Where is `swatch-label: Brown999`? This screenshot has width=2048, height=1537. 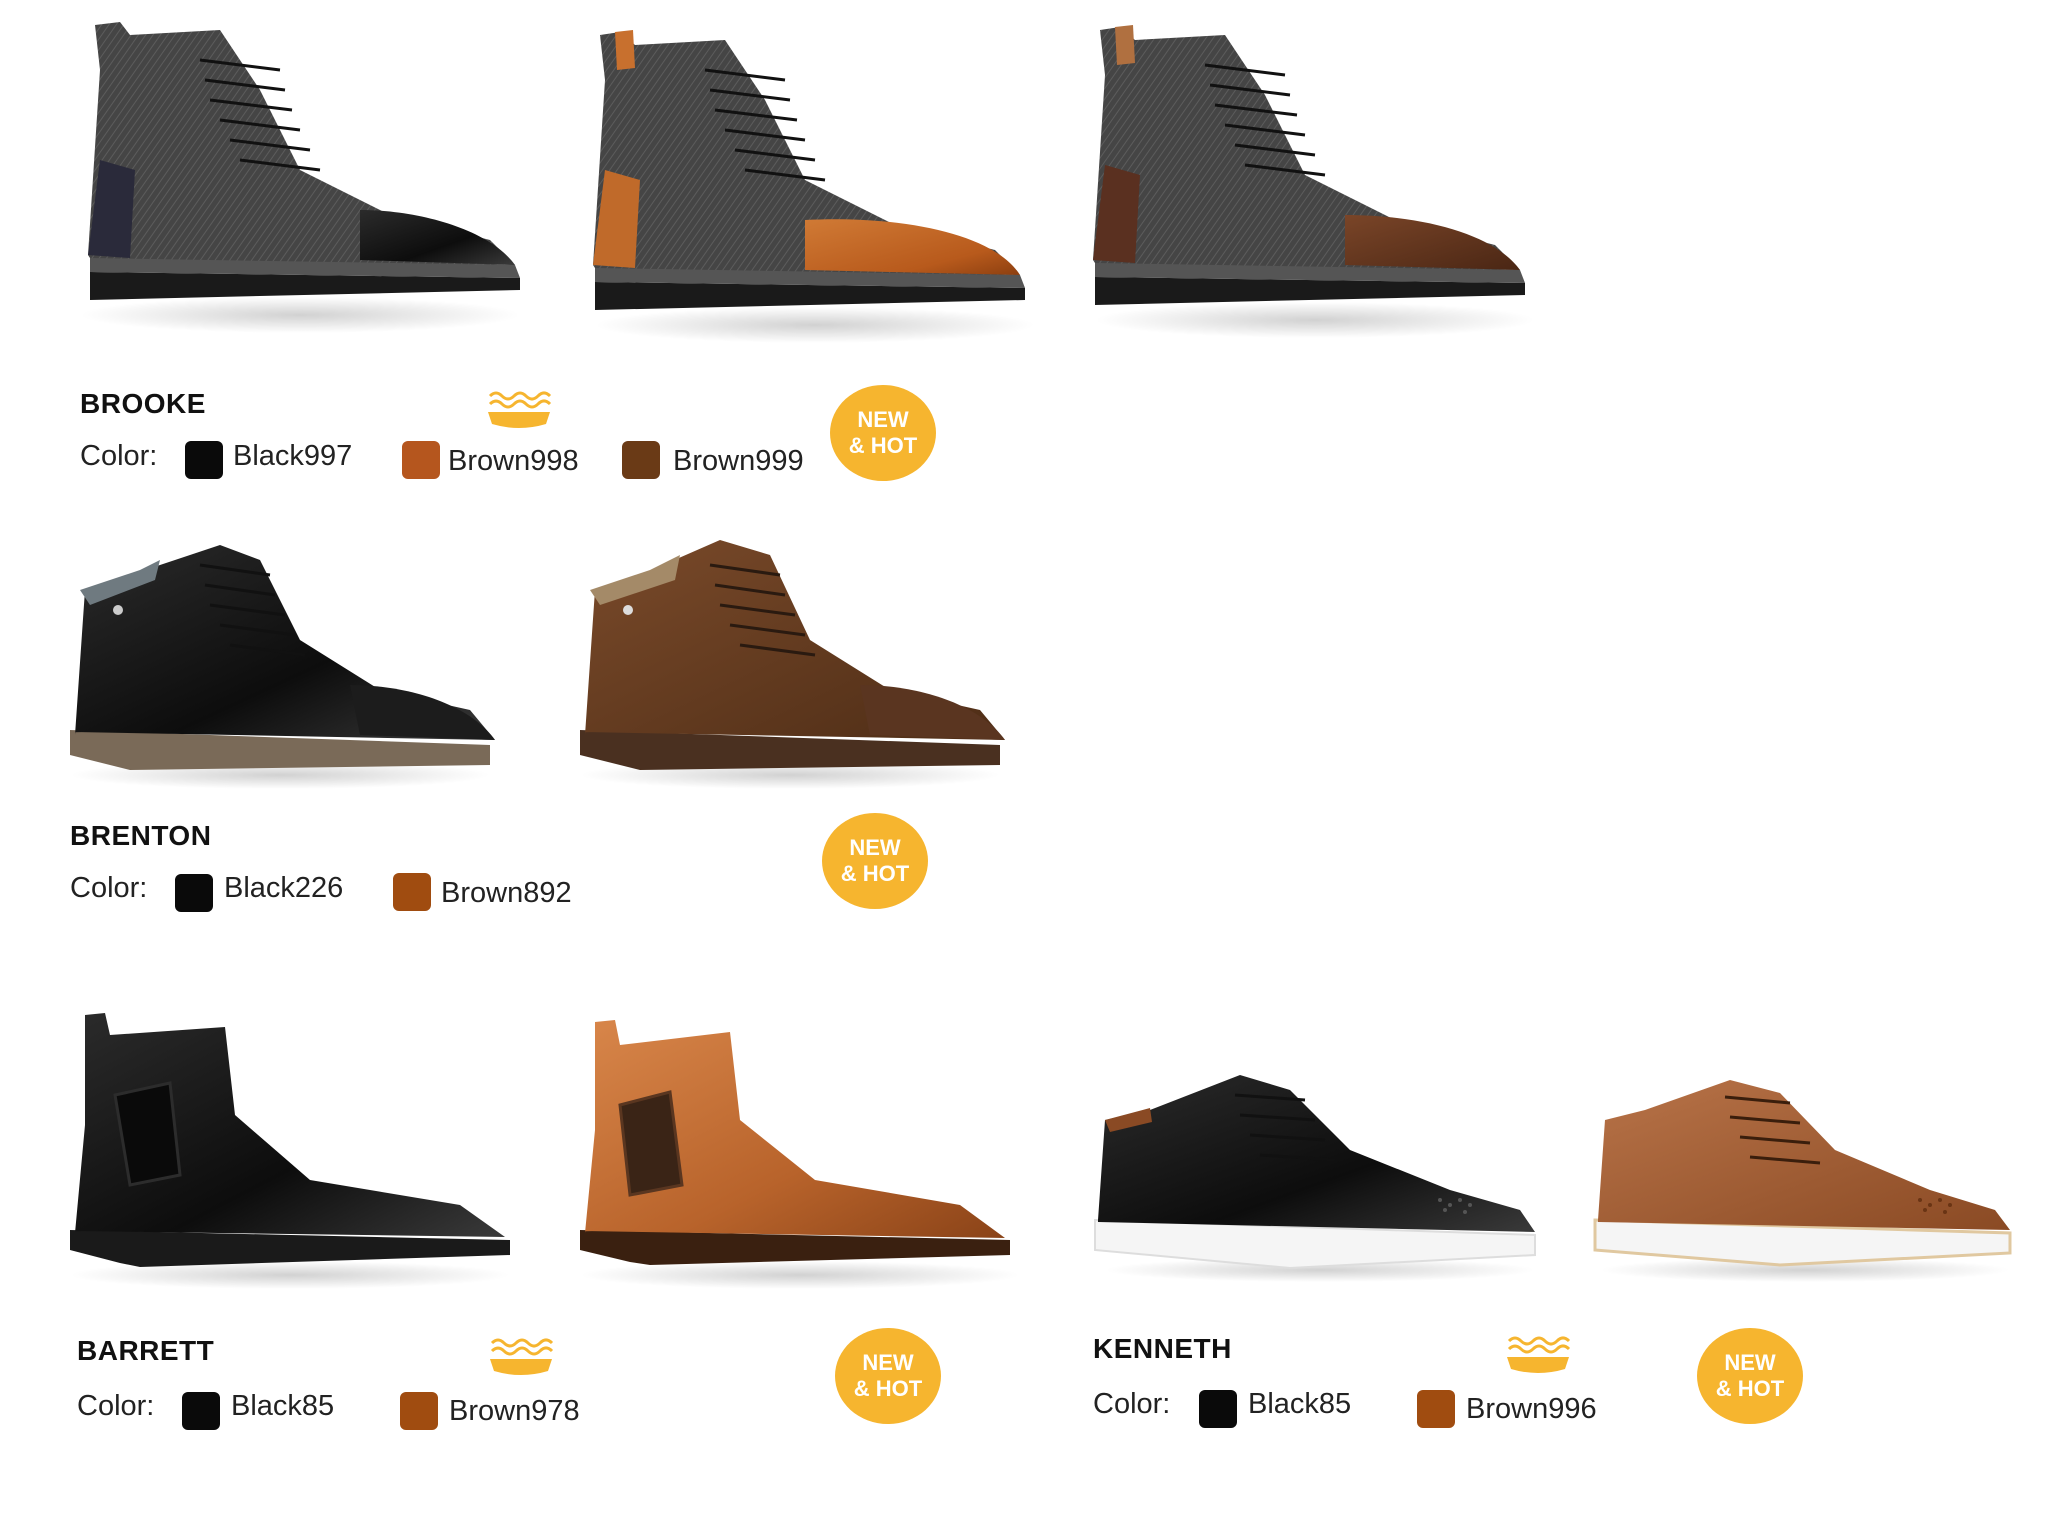 swatch-label: Brown999 is located at coordinates (738, 461).